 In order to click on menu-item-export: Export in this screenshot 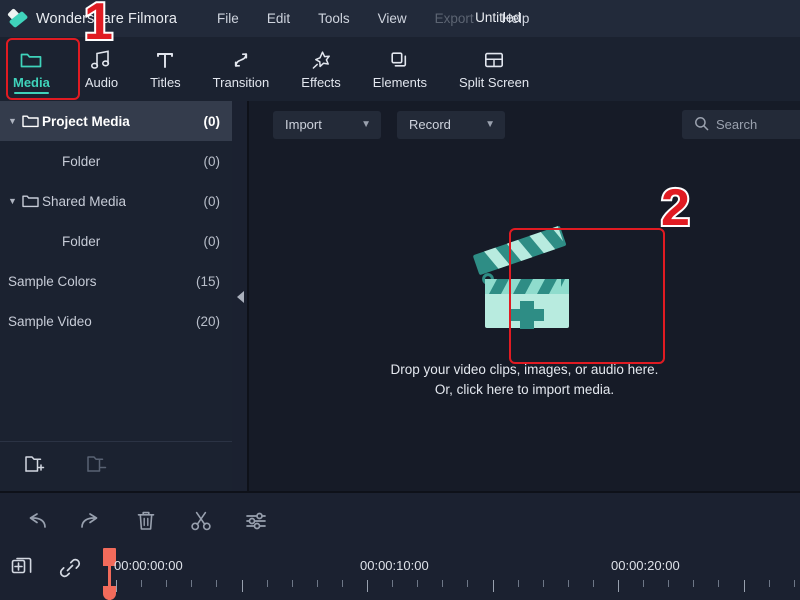, I will do `click(454, 18)`.